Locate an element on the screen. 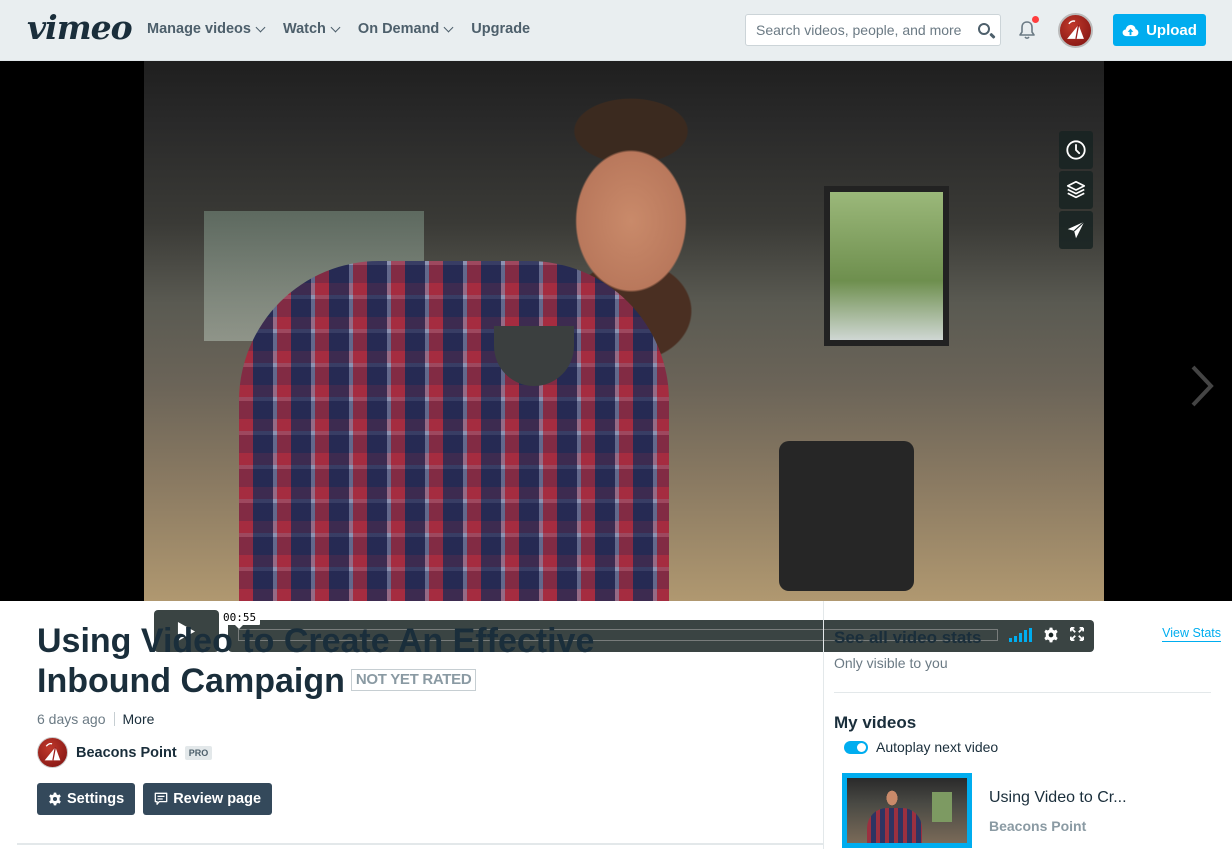 The width and height of the screenshot is (1232, 849). clock-icon is located at coordinates (1076, 150).